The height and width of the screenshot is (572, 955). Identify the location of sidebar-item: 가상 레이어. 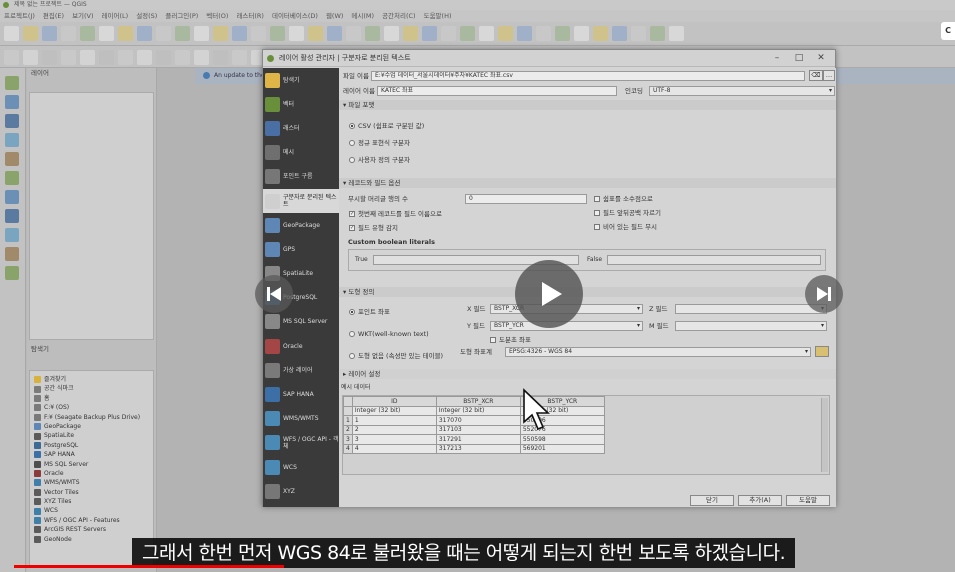
(301, 370).